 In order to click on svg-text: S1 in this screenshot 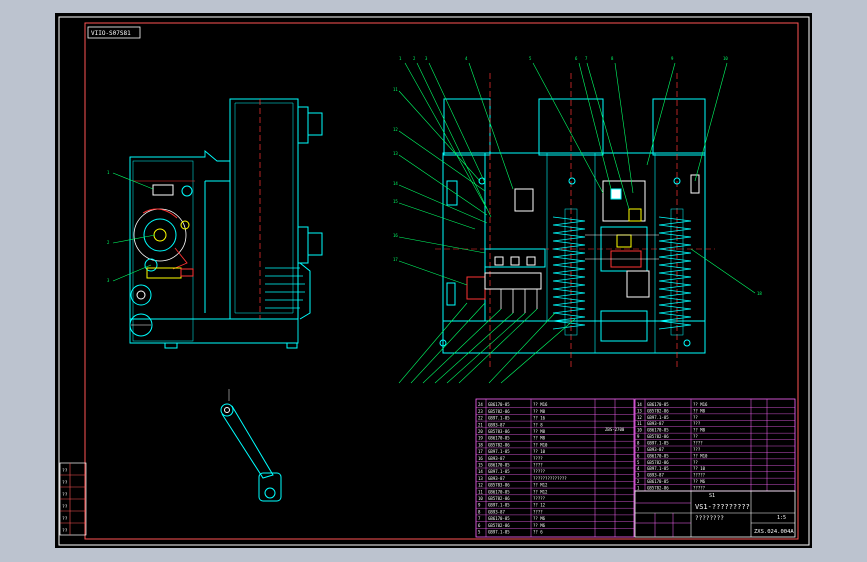, I will do `click(712, 496)`.